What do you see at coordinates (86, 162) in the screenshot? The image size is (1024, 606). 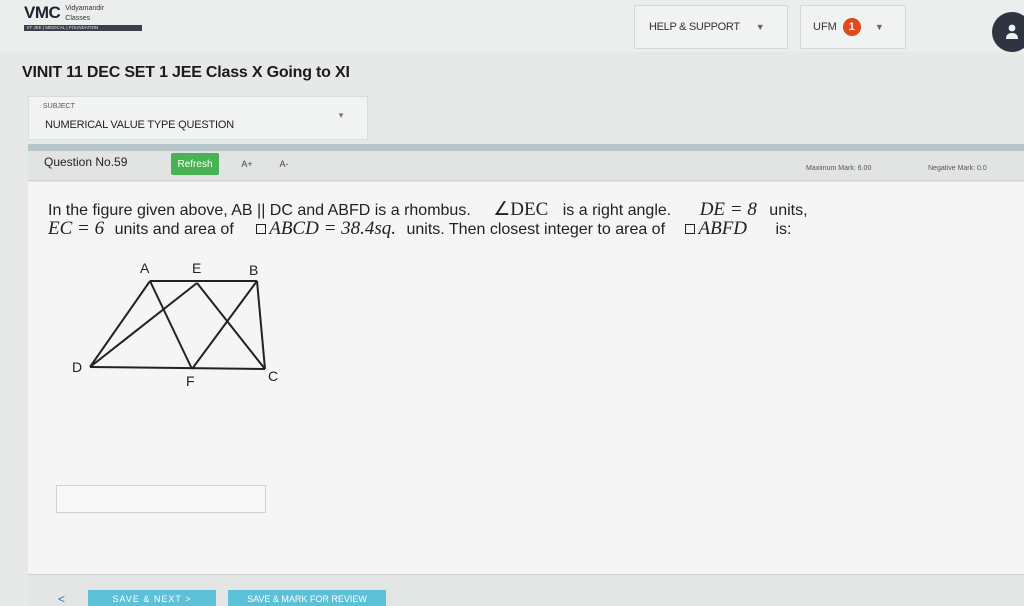 I see `question-number: Question No.59` at bounding box center [86, 162].